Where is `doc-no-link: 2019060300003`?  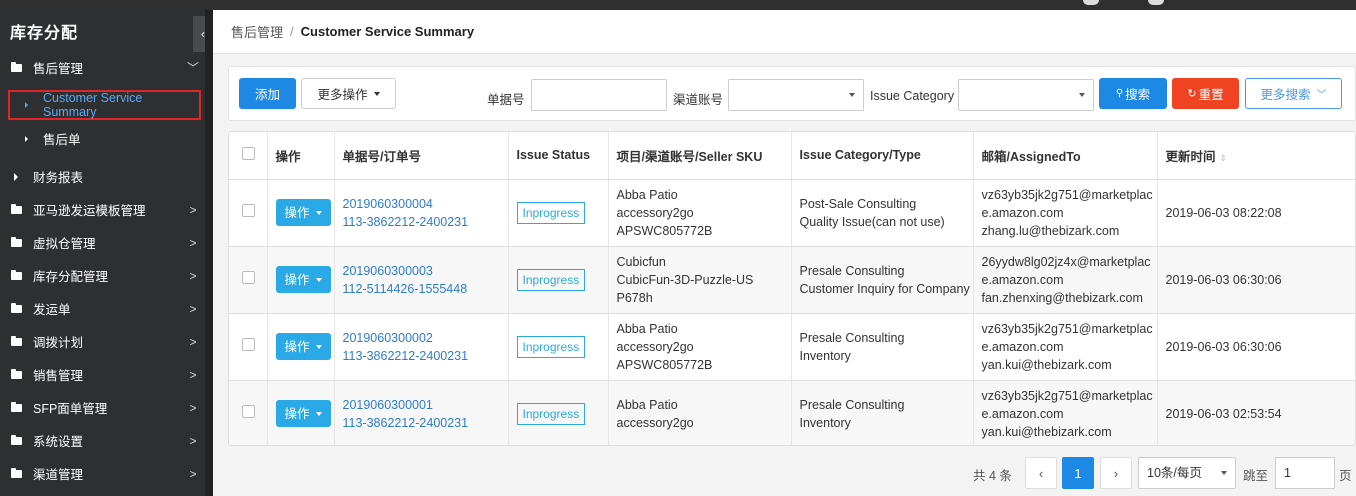 doc-no-link: 2019060300003 is located at coordinates (425, 271).